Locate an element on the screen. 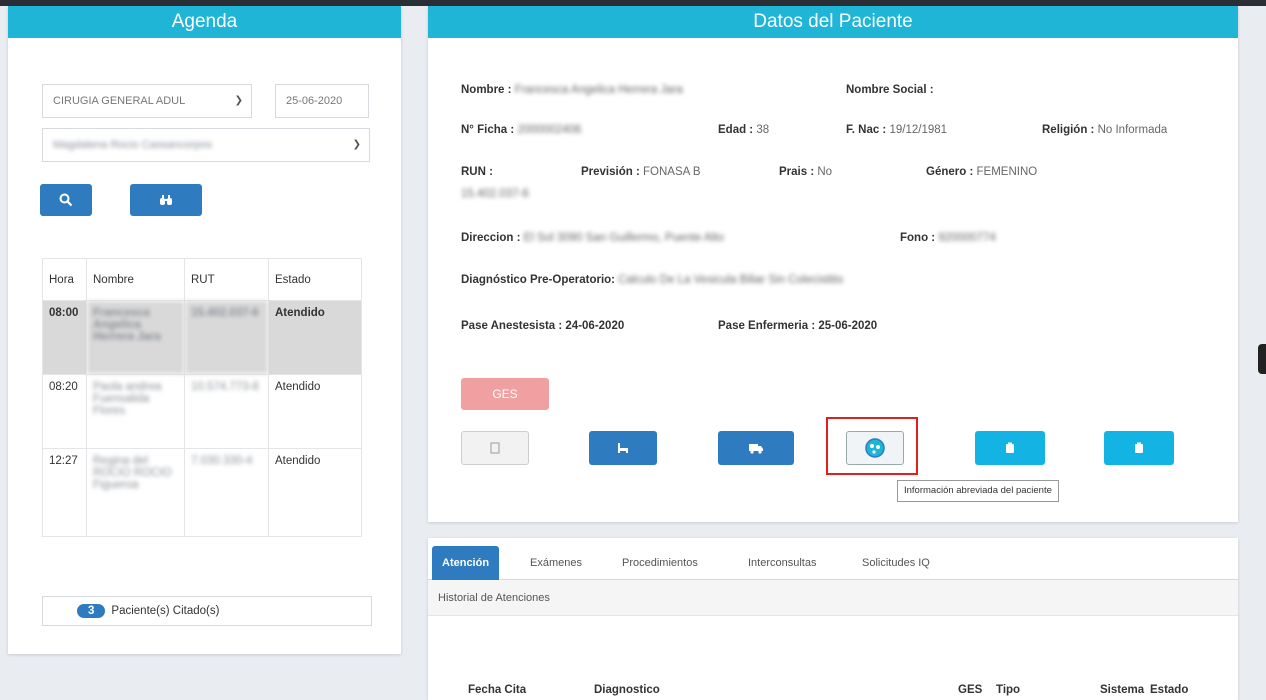 The width and height of the screenshot is (1266, 700). col-sistema: Sistema is located at coordinates (1122, 690).